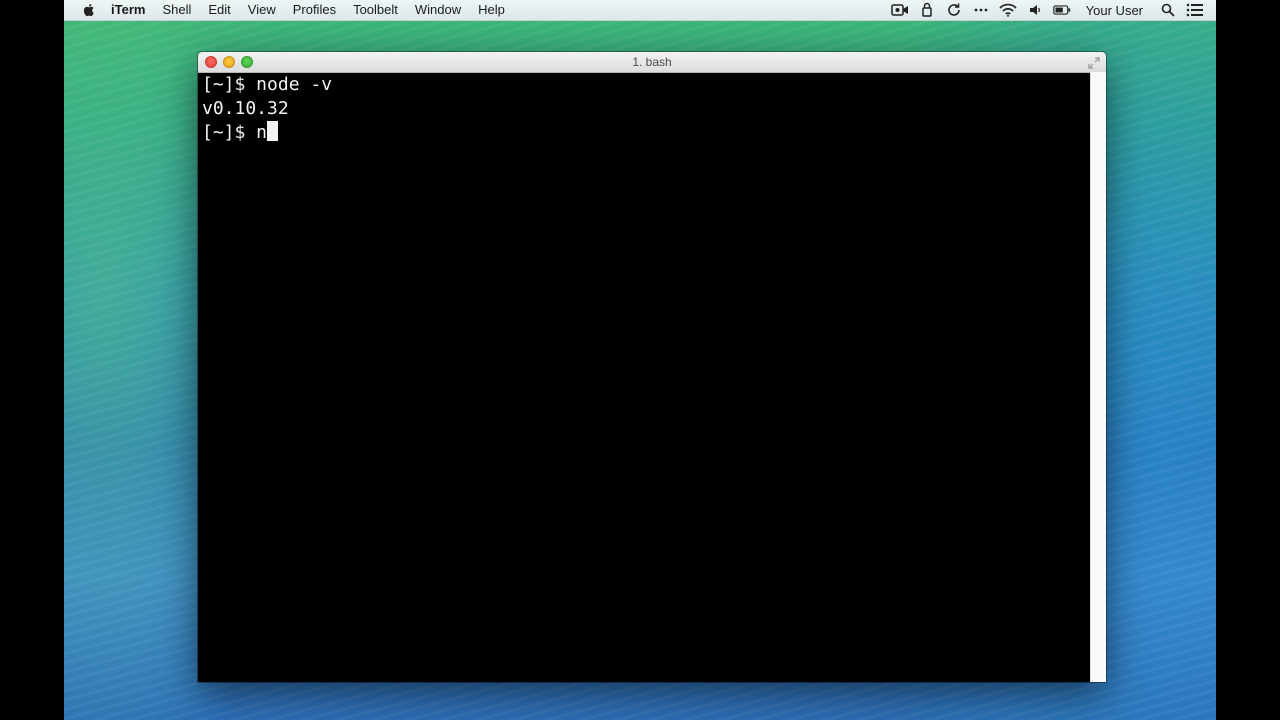  What do you see at coordinates (981, 10) in the screenshot?
I see `more-icon` at bounding box center [981, 10].